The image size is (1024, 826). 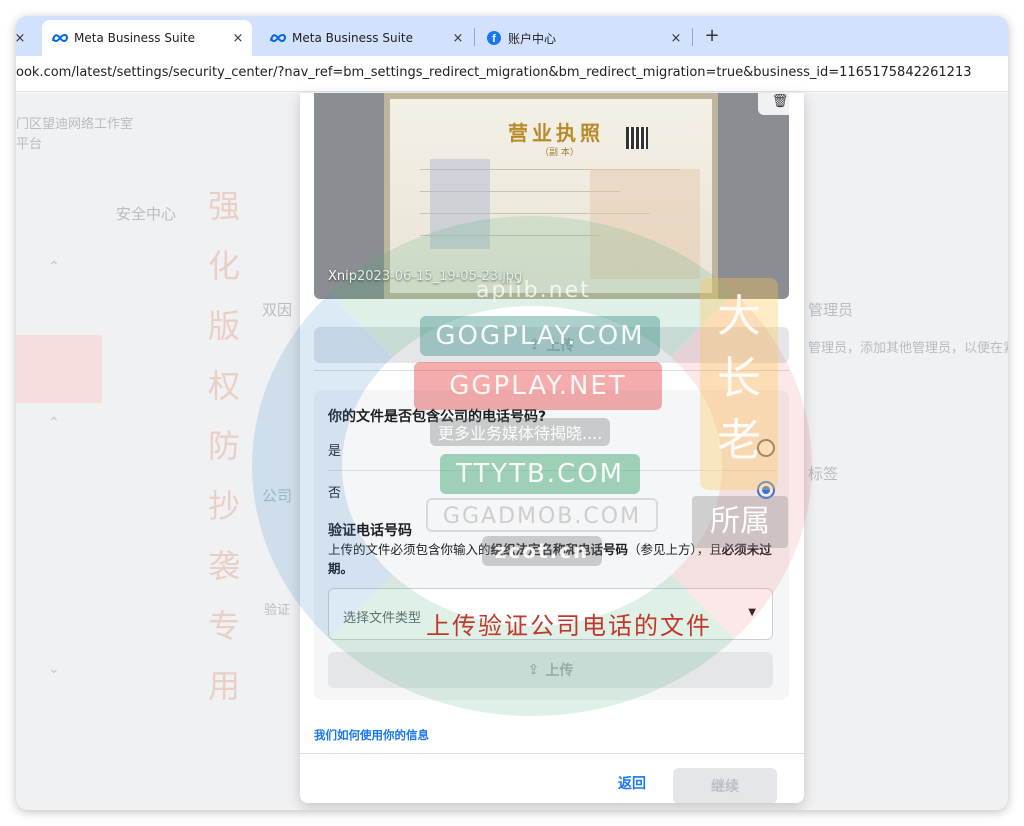 I want to click on side-text: 双因, so click(x=277, y=310).